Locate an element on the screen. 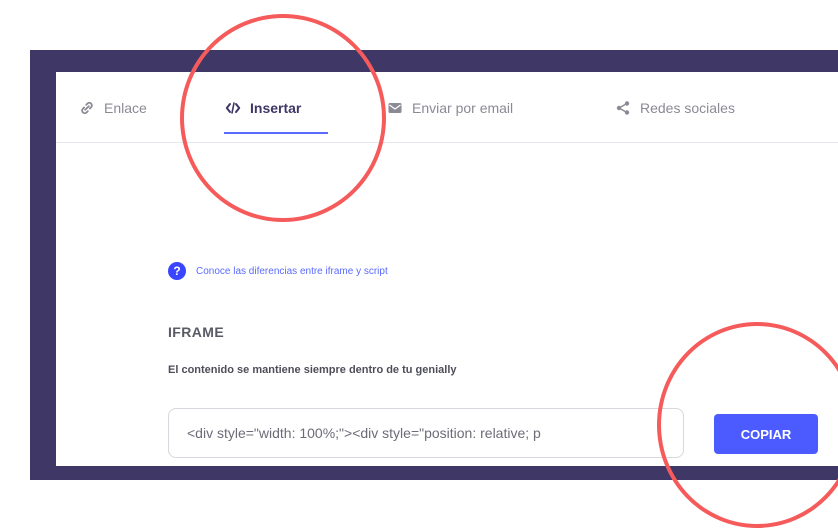 The image size is (838, 528). active-tab-indicator is located at coordinates (276, 133).